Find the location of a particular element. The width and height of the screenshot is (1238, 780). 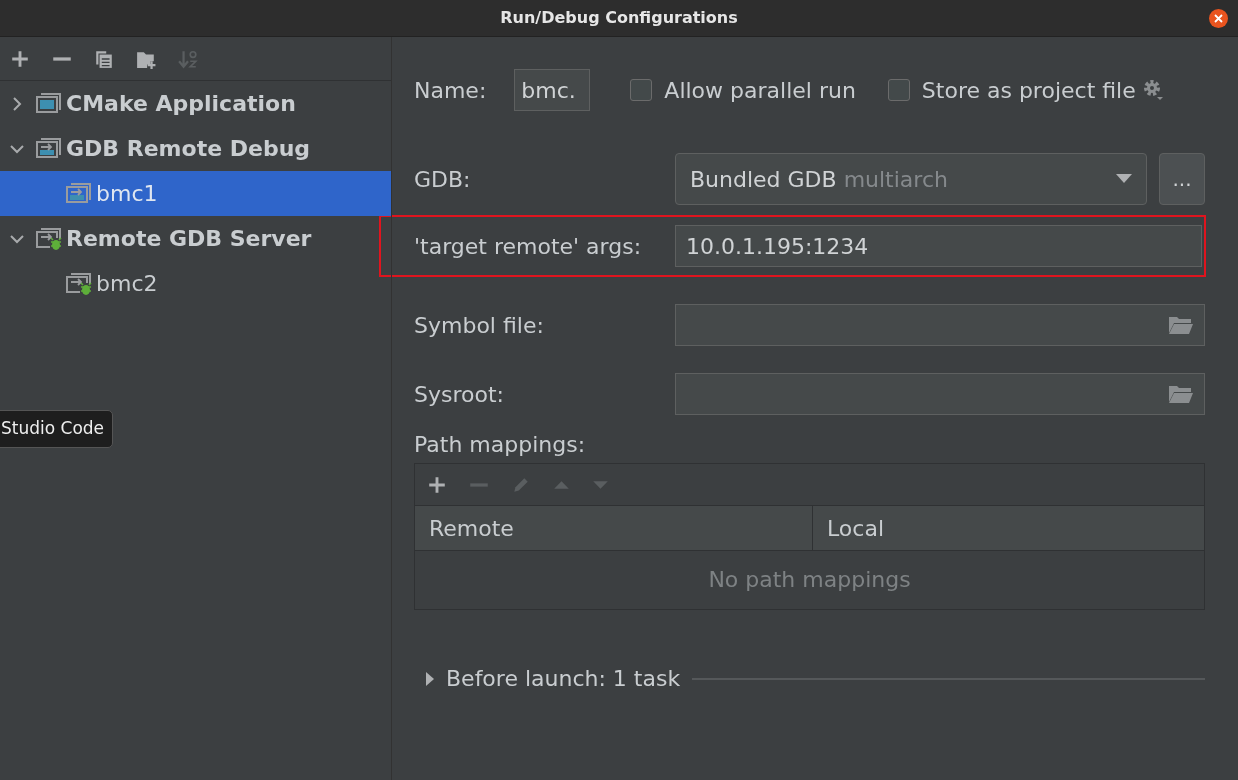

window-title: Run/Debug Configurations is located at coordinates (619, 18).